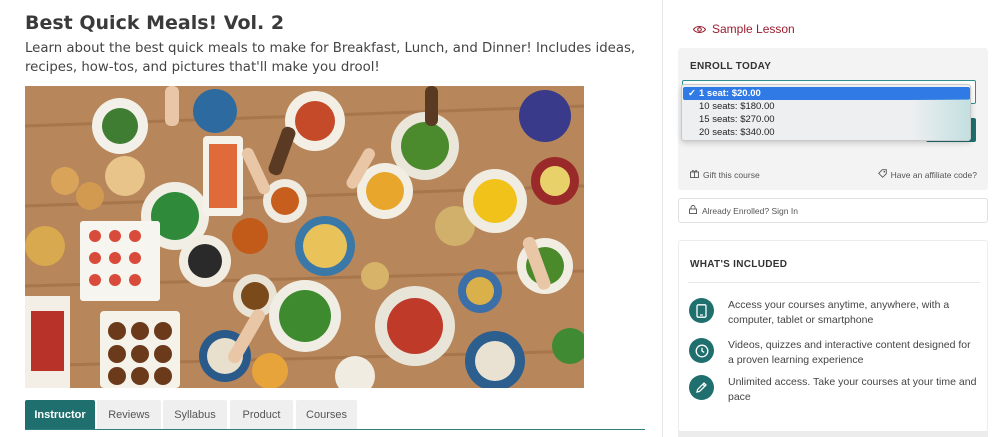  Describe the element at coordinates (693, 210) in the screenshot. I see `lock-icon` at that location.